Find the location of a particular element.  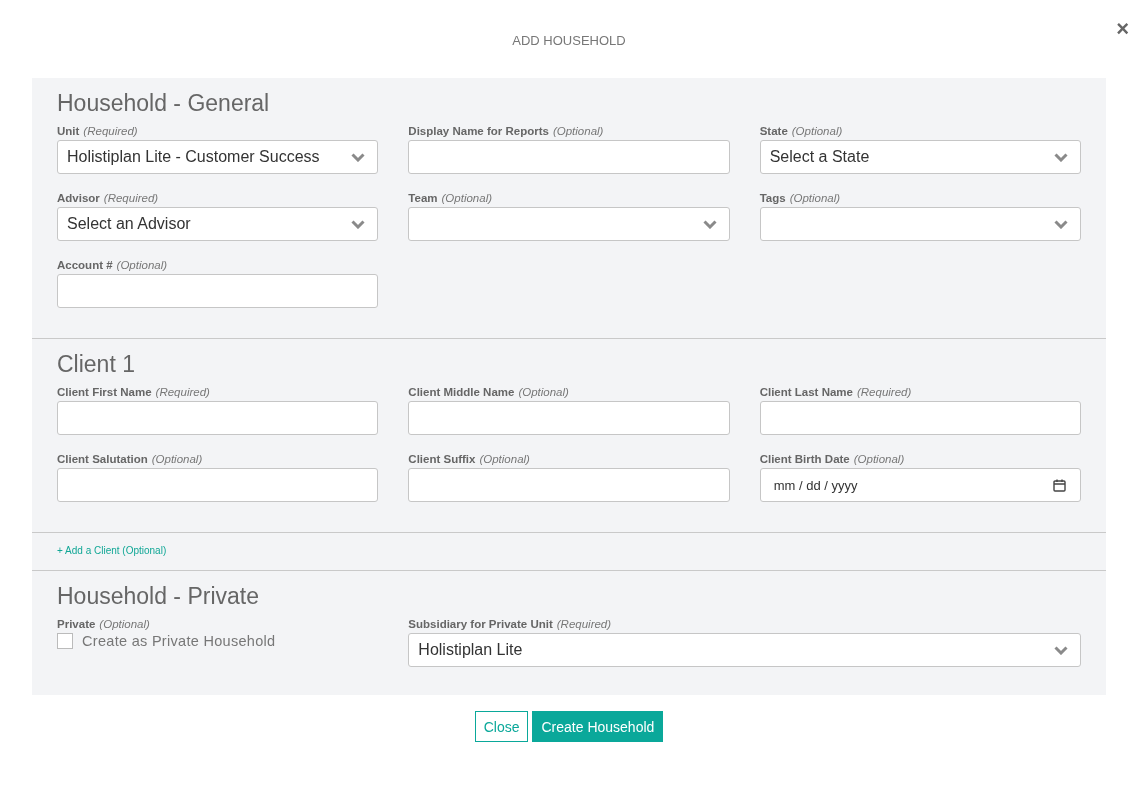

field-label: Client Salutation is located at coordinates (102, 459).